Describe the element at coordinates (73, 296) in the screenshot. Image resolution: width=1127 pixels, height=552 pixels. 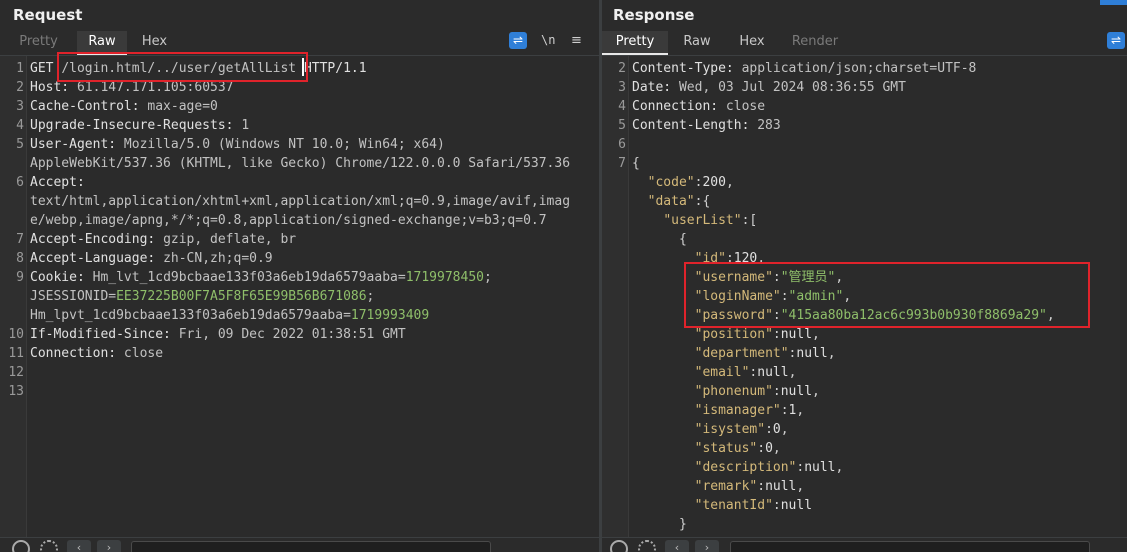
I see `token: JSESSIONID=` at that location.